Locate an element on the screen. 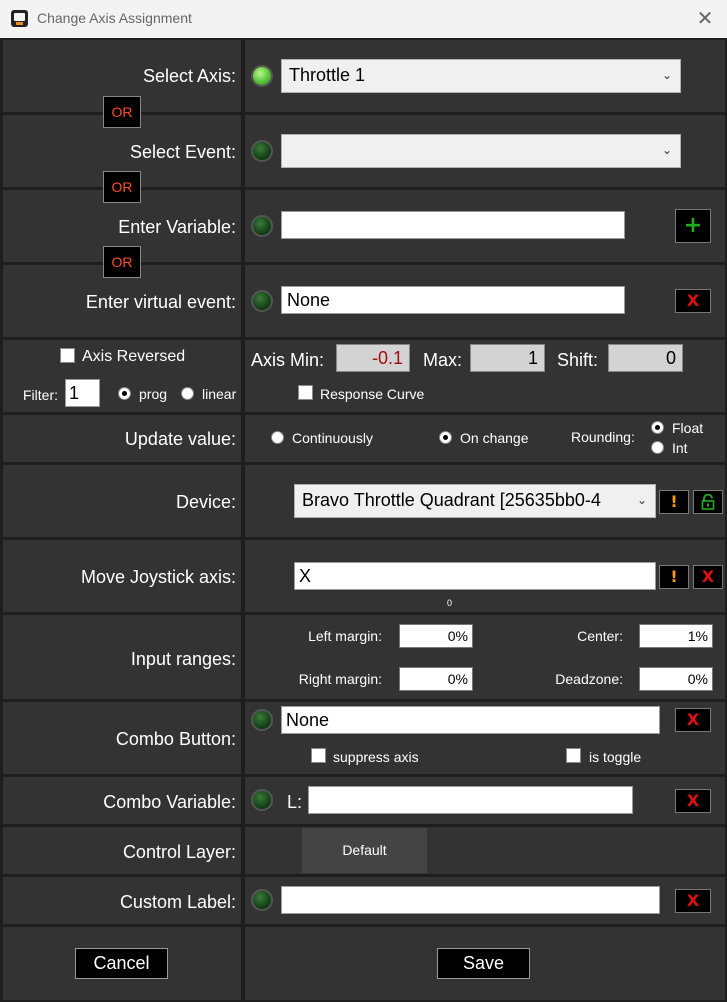 The image size is (727, 1002). rounding-label: Rounding: is located at coordinates (603, 437).